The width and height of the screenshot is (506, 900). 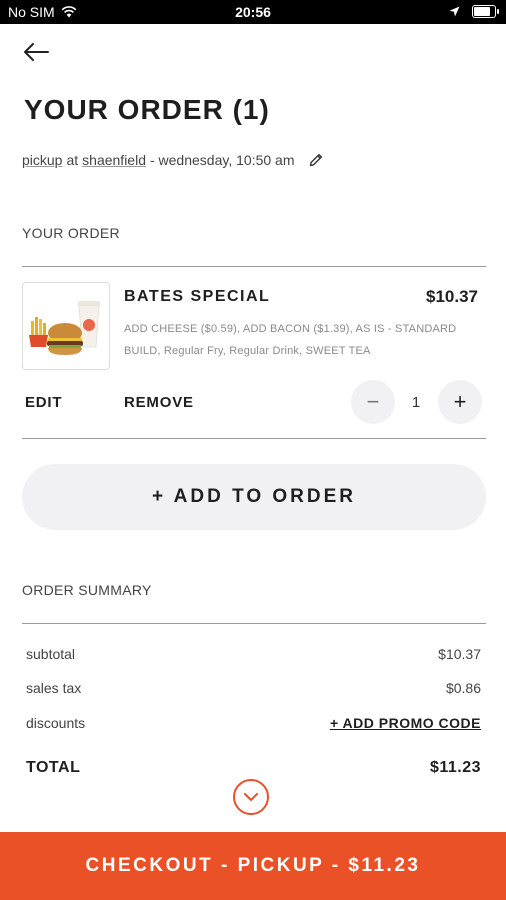 What do you see at coordinates (53, 767) in the screenshot?
I see `total-label: TOTAL` at bounding box center [53, 767].